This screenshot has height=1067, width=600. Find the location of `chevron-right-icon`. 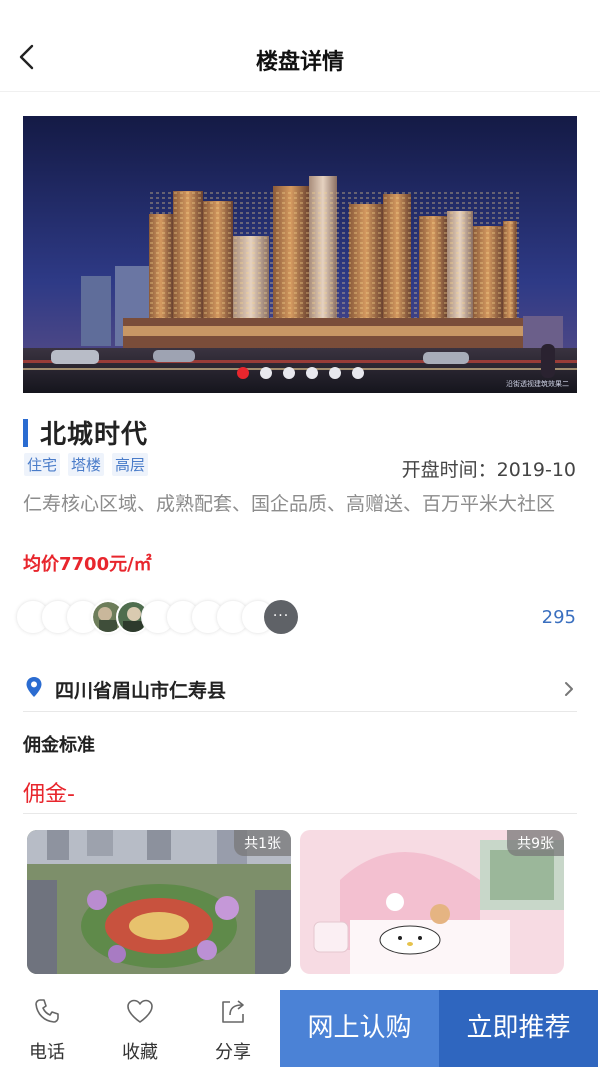

chevron-right-icon is located at coordinates (569, 689).